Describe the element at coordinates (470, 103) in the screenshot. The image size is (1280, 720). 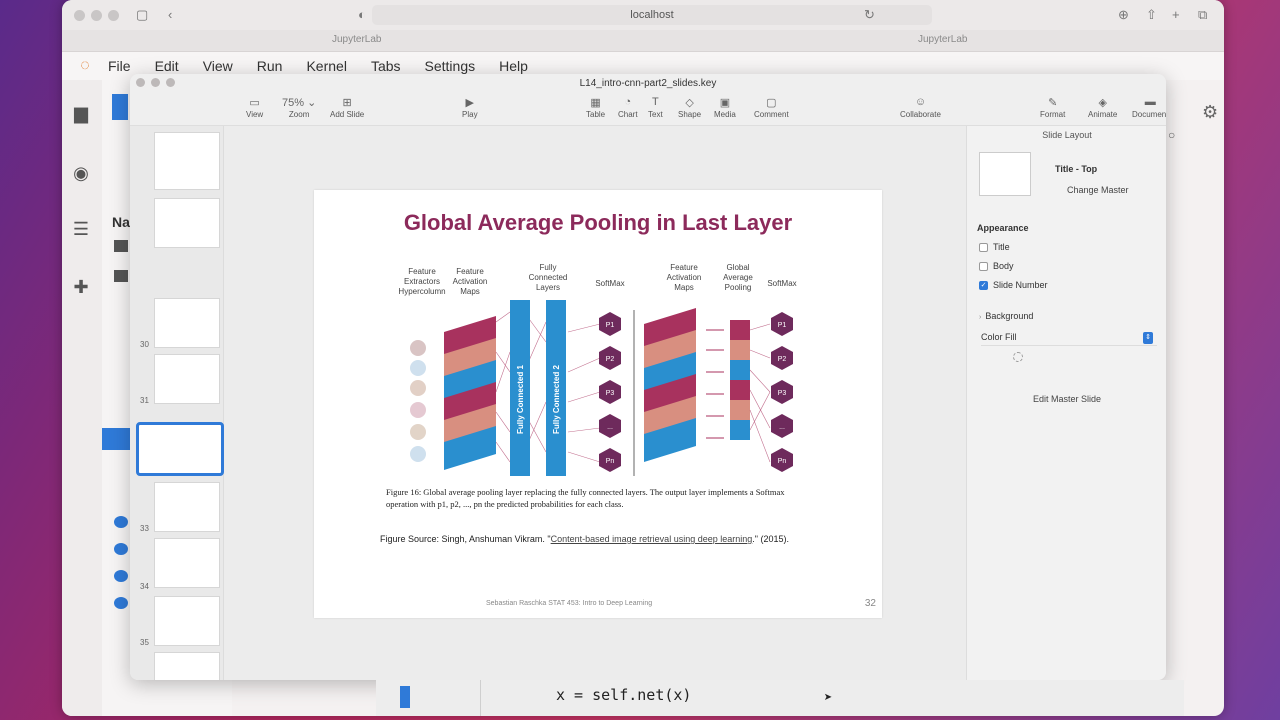
I see `play-icon: ▶` at that location.